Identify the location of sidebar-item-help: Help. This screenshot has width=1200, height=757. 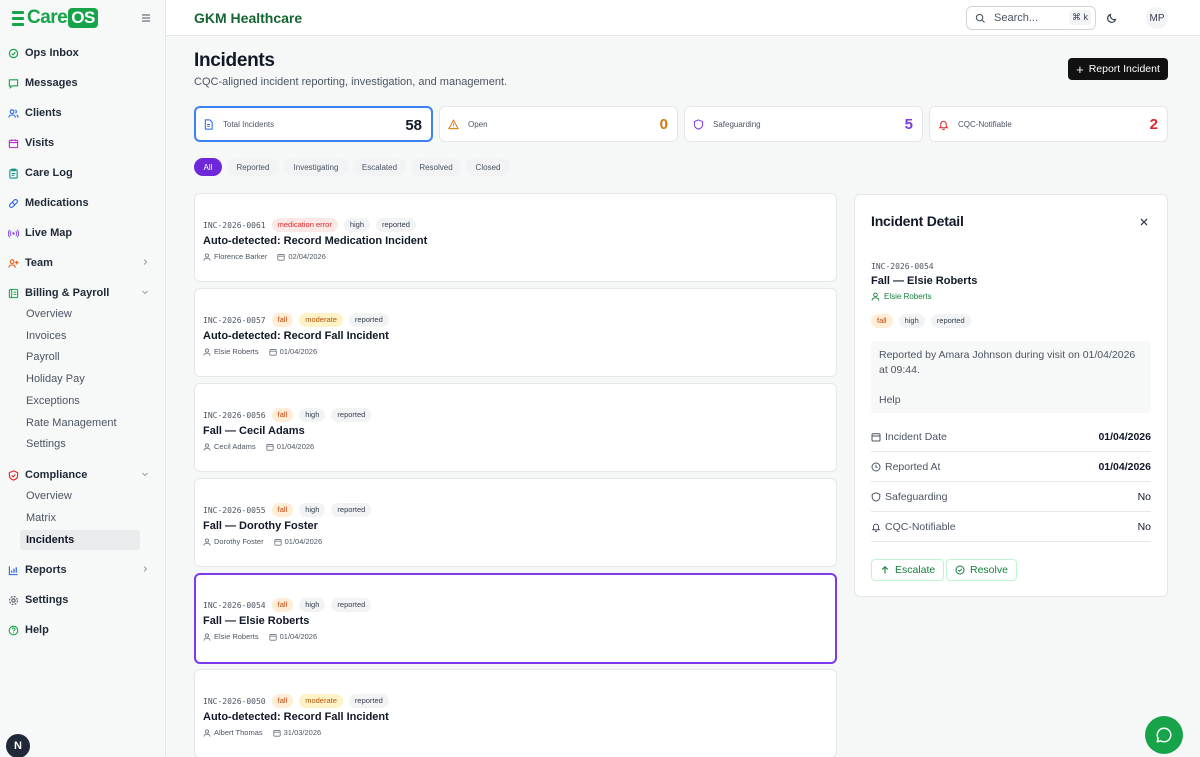
(83, 630).